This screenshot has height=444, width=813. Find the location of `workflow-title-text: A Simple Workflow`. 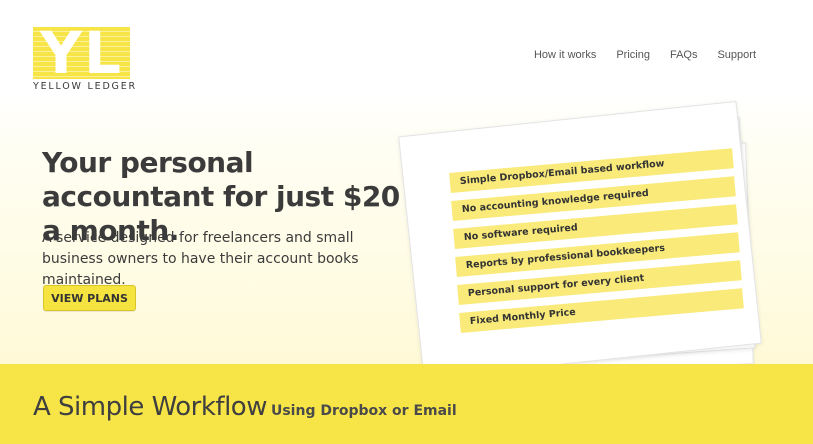

workflow-title-text: A Simple Workflow is located at coordinates (150, 407).